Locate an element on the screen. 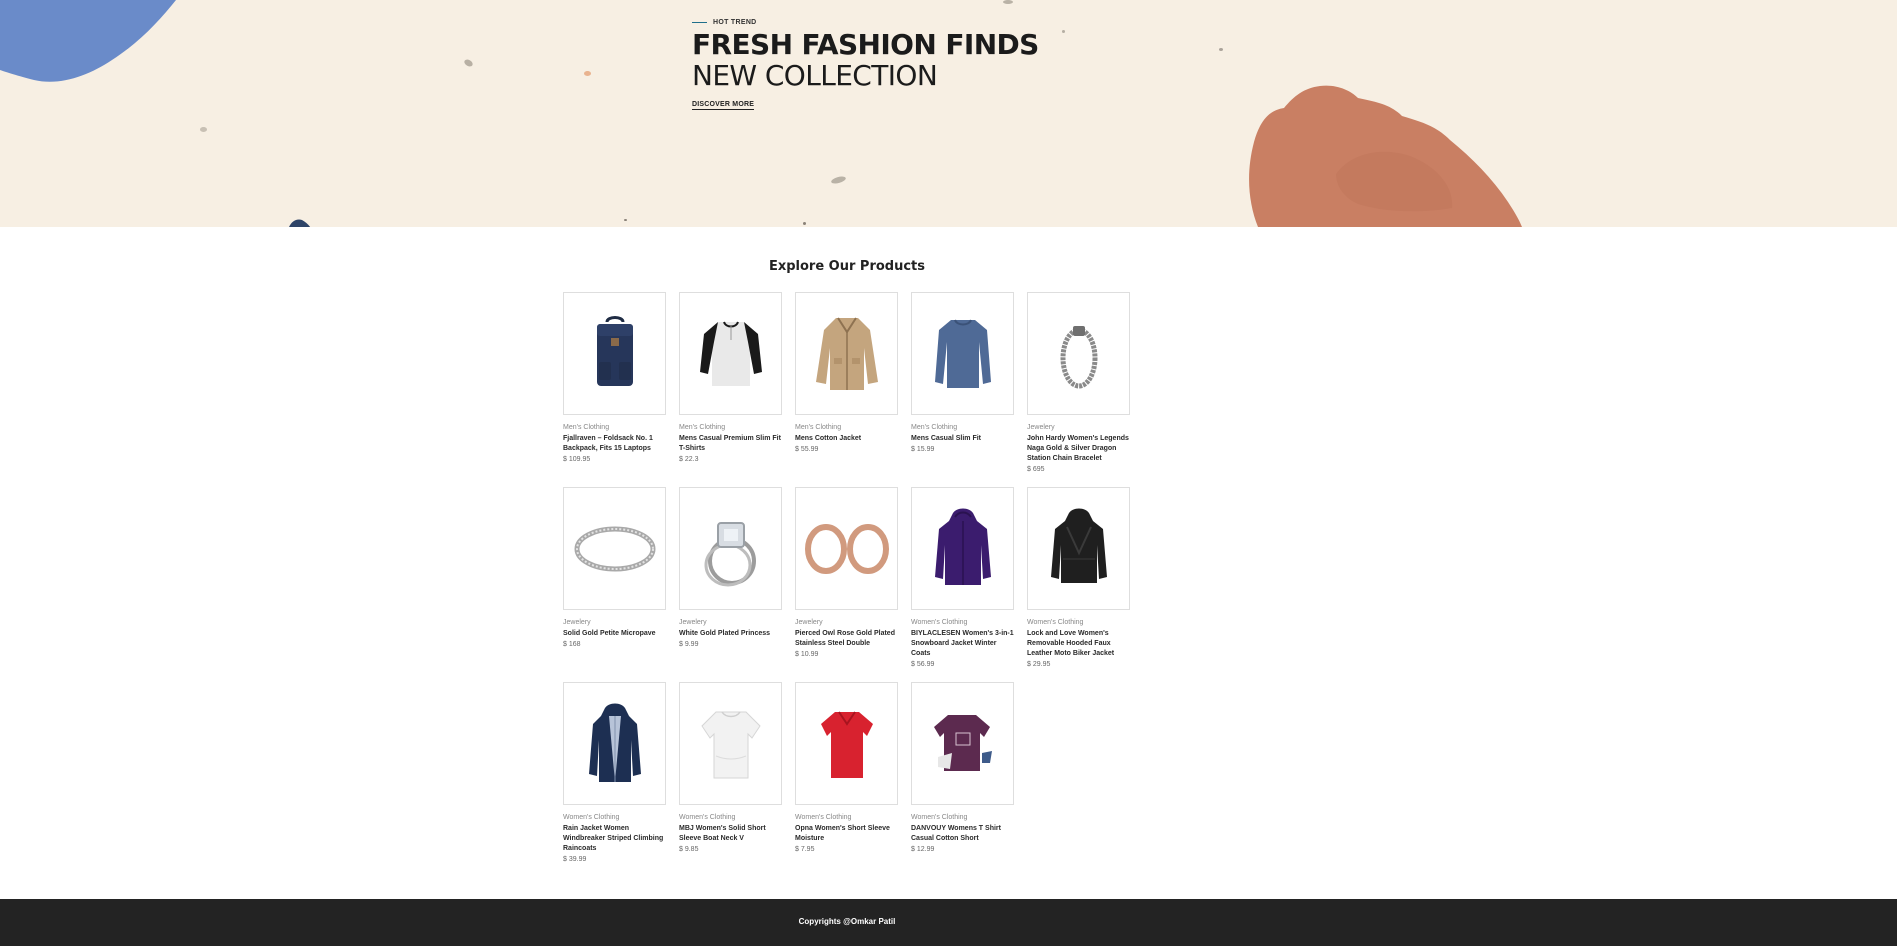  footer: Copyrights @Omkar Patil is located at coordinates (948, 922).